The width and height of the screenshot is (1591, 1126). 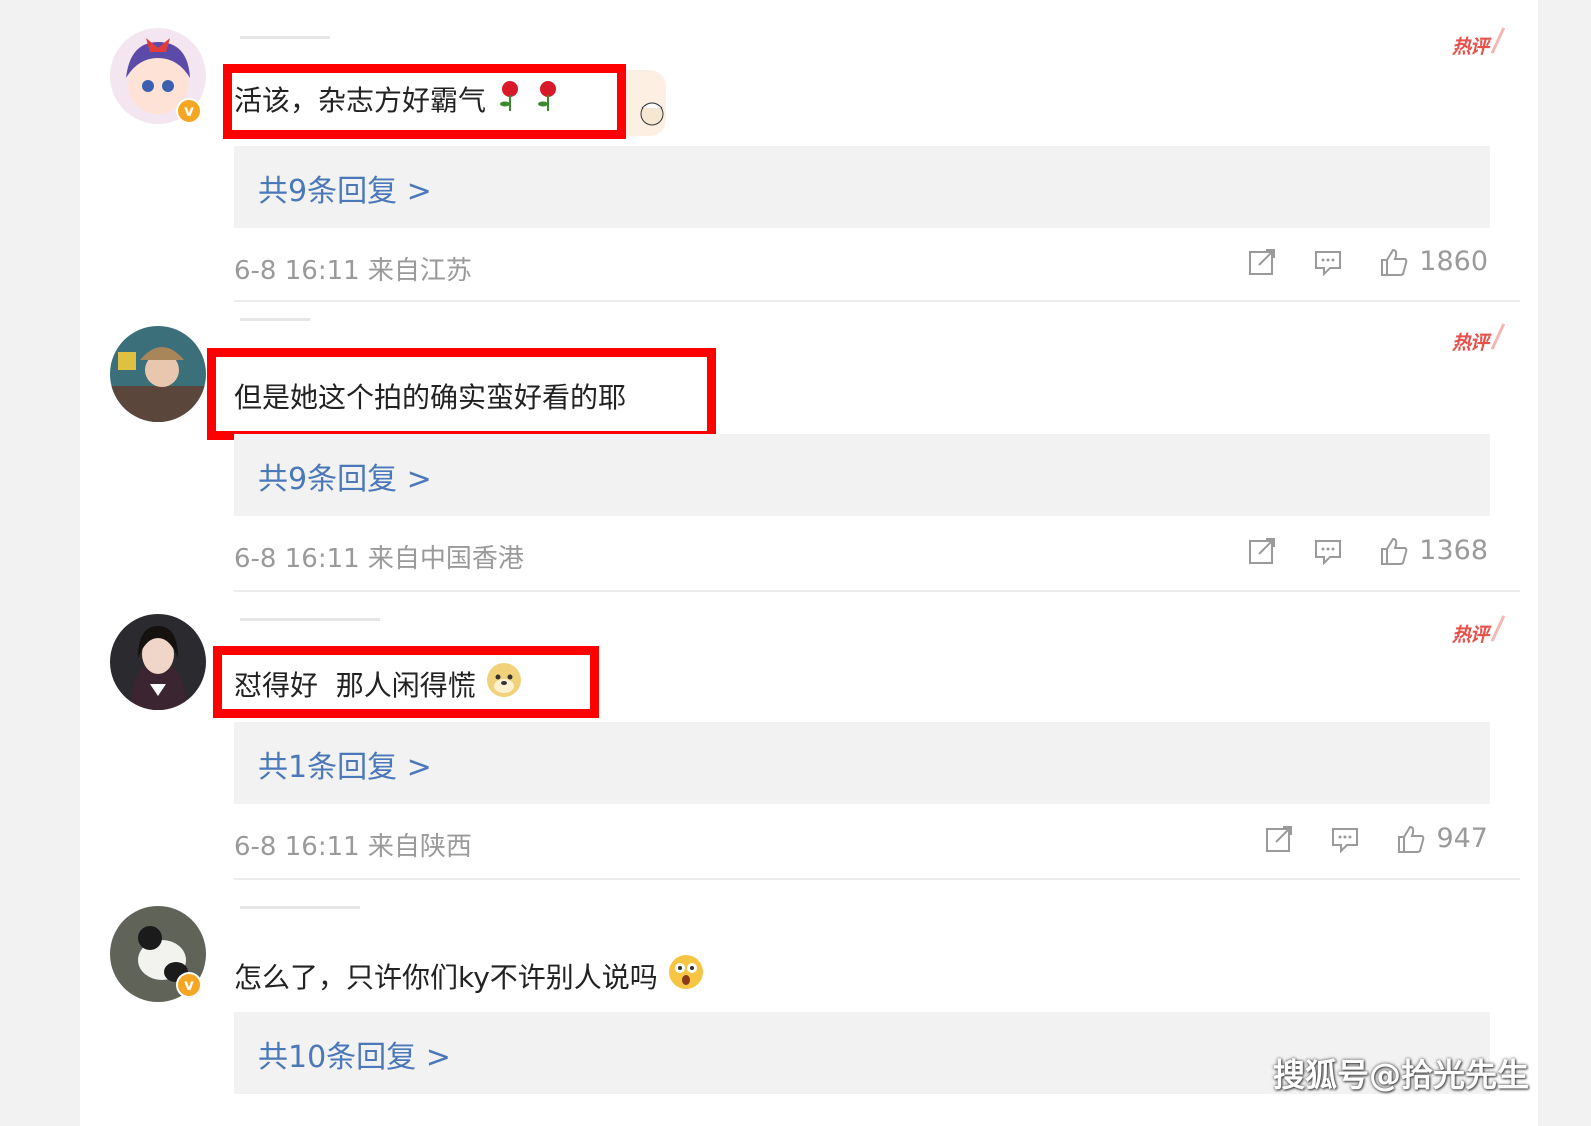 I want to click on doge-emoji-icon, so click(x=504, y=683).